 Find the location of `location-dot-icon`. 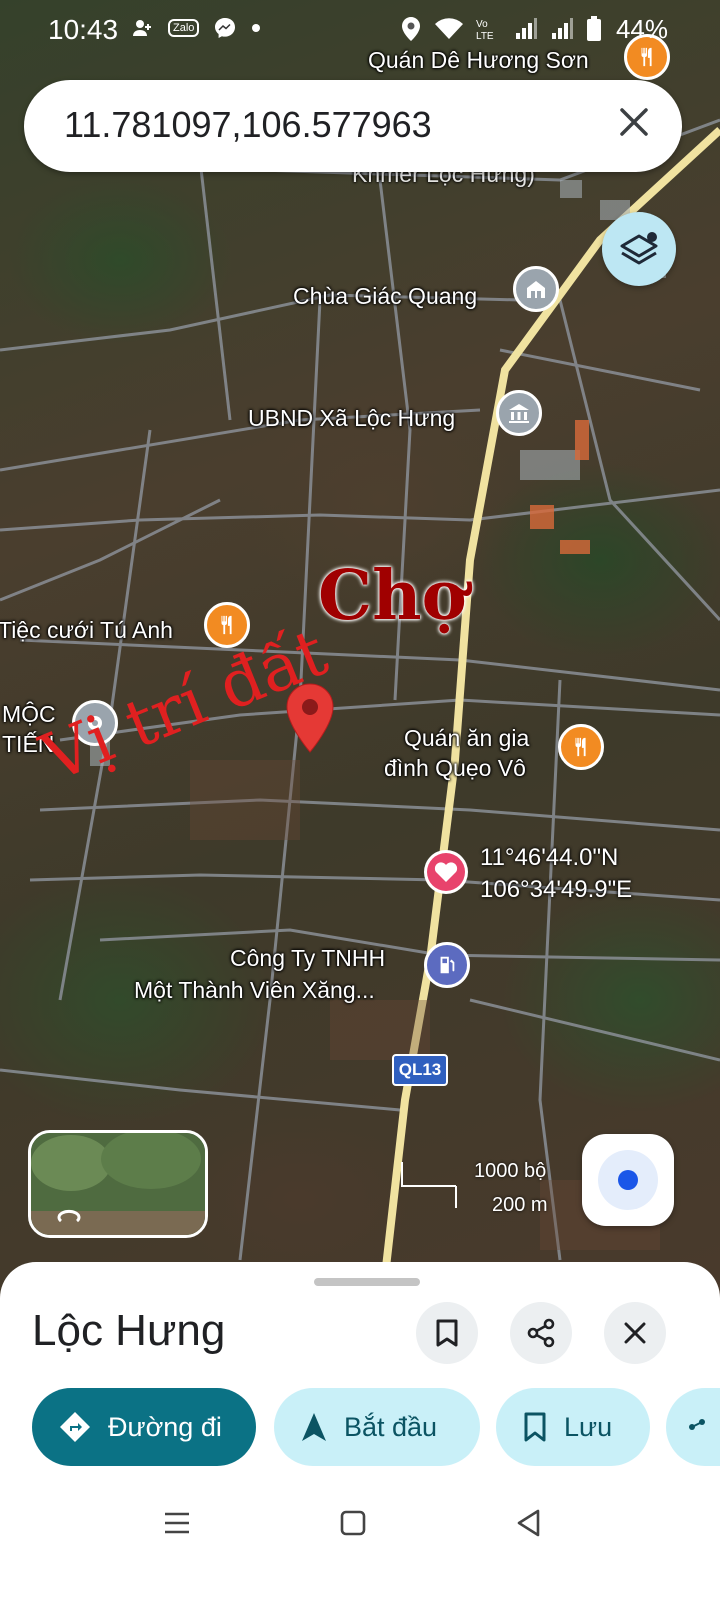

location-dot-icon is located at coordinates (628, 1180).